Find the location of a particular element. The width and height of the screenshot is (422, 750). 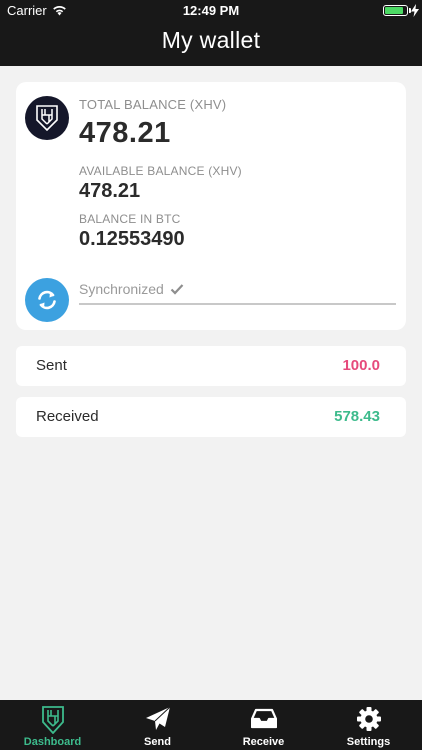

sync-status: Synchronized is located at coordinates (121, 289).